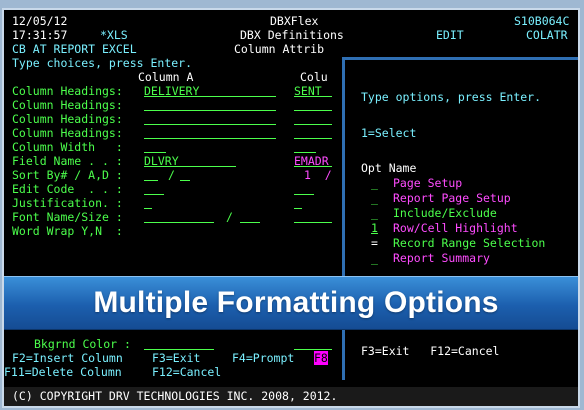 This screenshot has width=584, height=410. What do you see at coordinates (450, 35) in the screenshot?
I see `edit-label: EDIT` at bounding box center [450, 35].